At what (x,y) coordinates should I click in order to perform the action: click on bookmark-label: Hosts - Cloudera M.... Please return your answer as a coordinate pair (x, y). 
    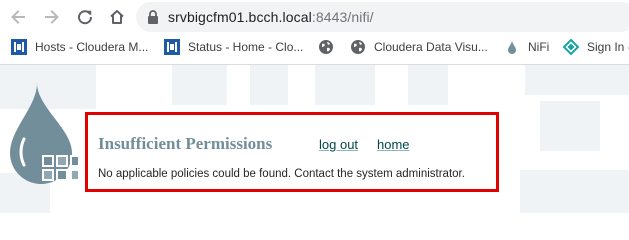
    Looking at the image, I should click on (92, 47).